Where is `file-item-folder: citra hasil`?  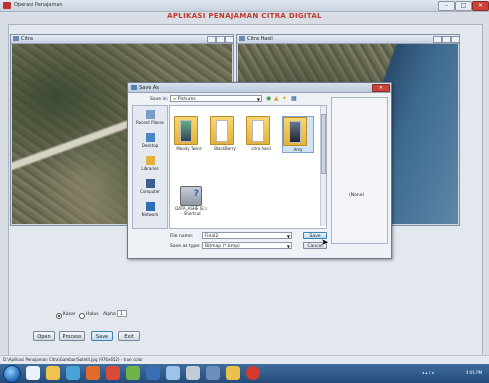
file-item-folder: citra hasil is located at coordinates (261, 133).